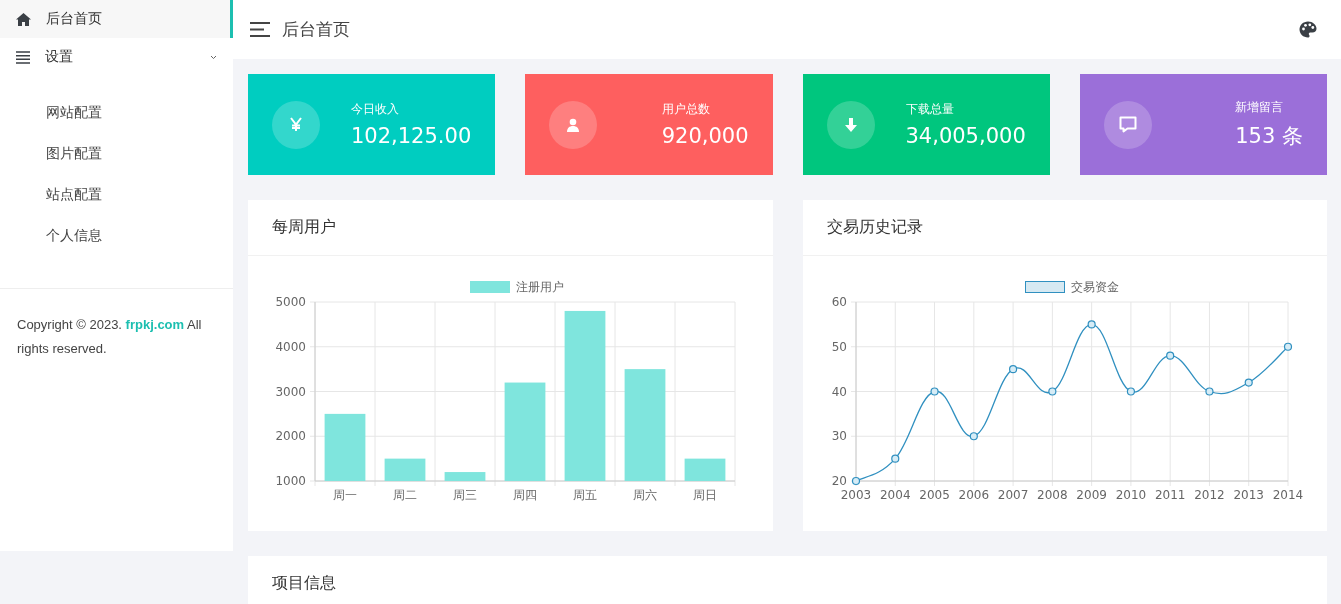 The height and width of the screenshot is (604, 1341). What do you see at coordinates (116, 19) in the screenshot?
I see `sidebar-item: 后台首页` at bounding box center [116, 19].